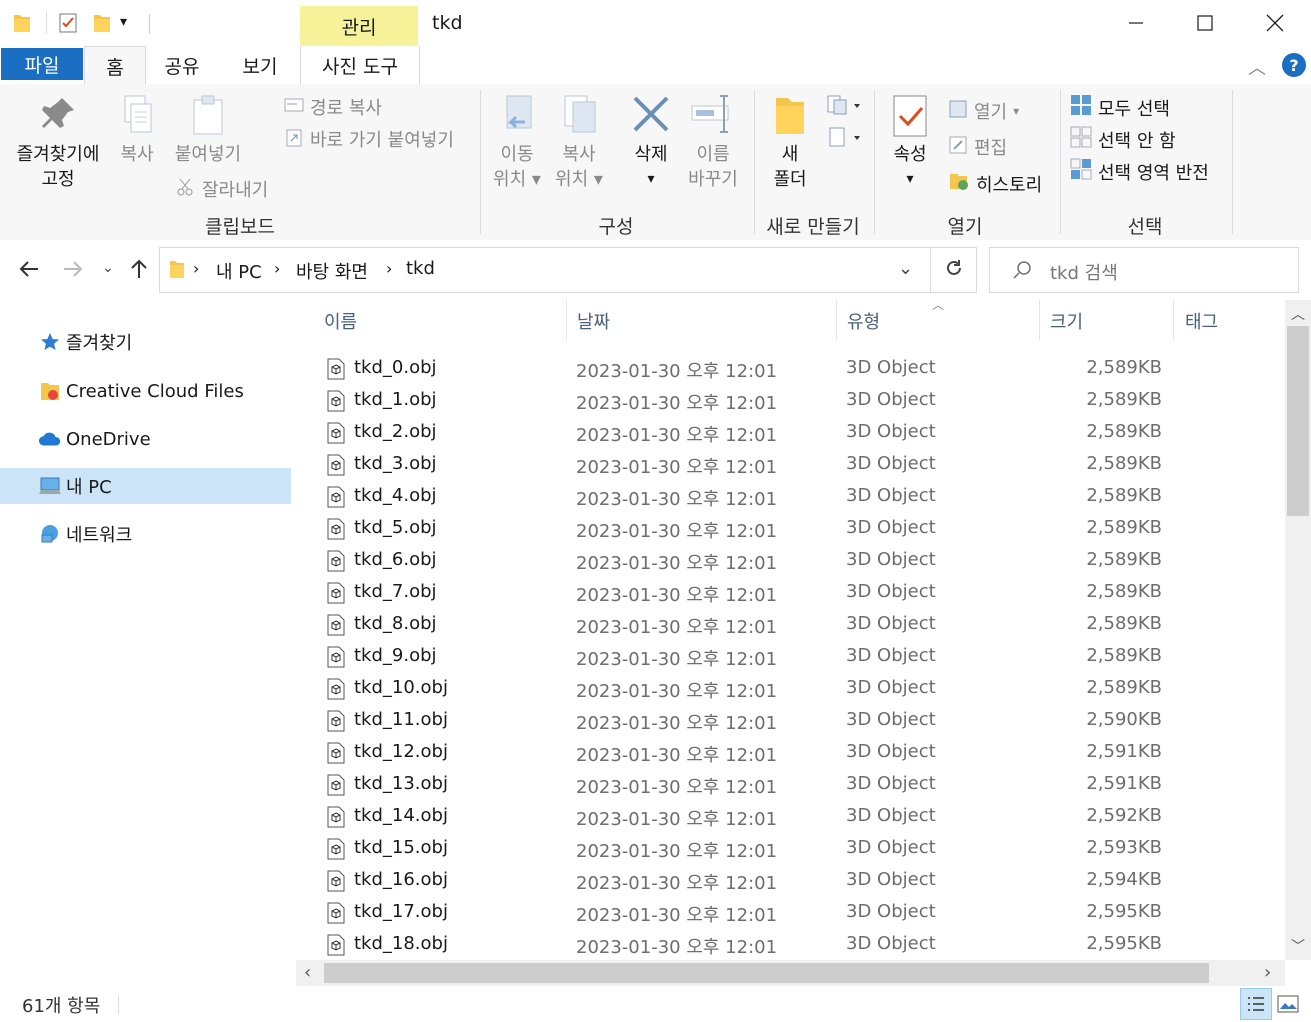  What do you see at coordinates (891, 911) in the screenshot?
I see `file-type: 3D Object` at bounding box center [891, 911].